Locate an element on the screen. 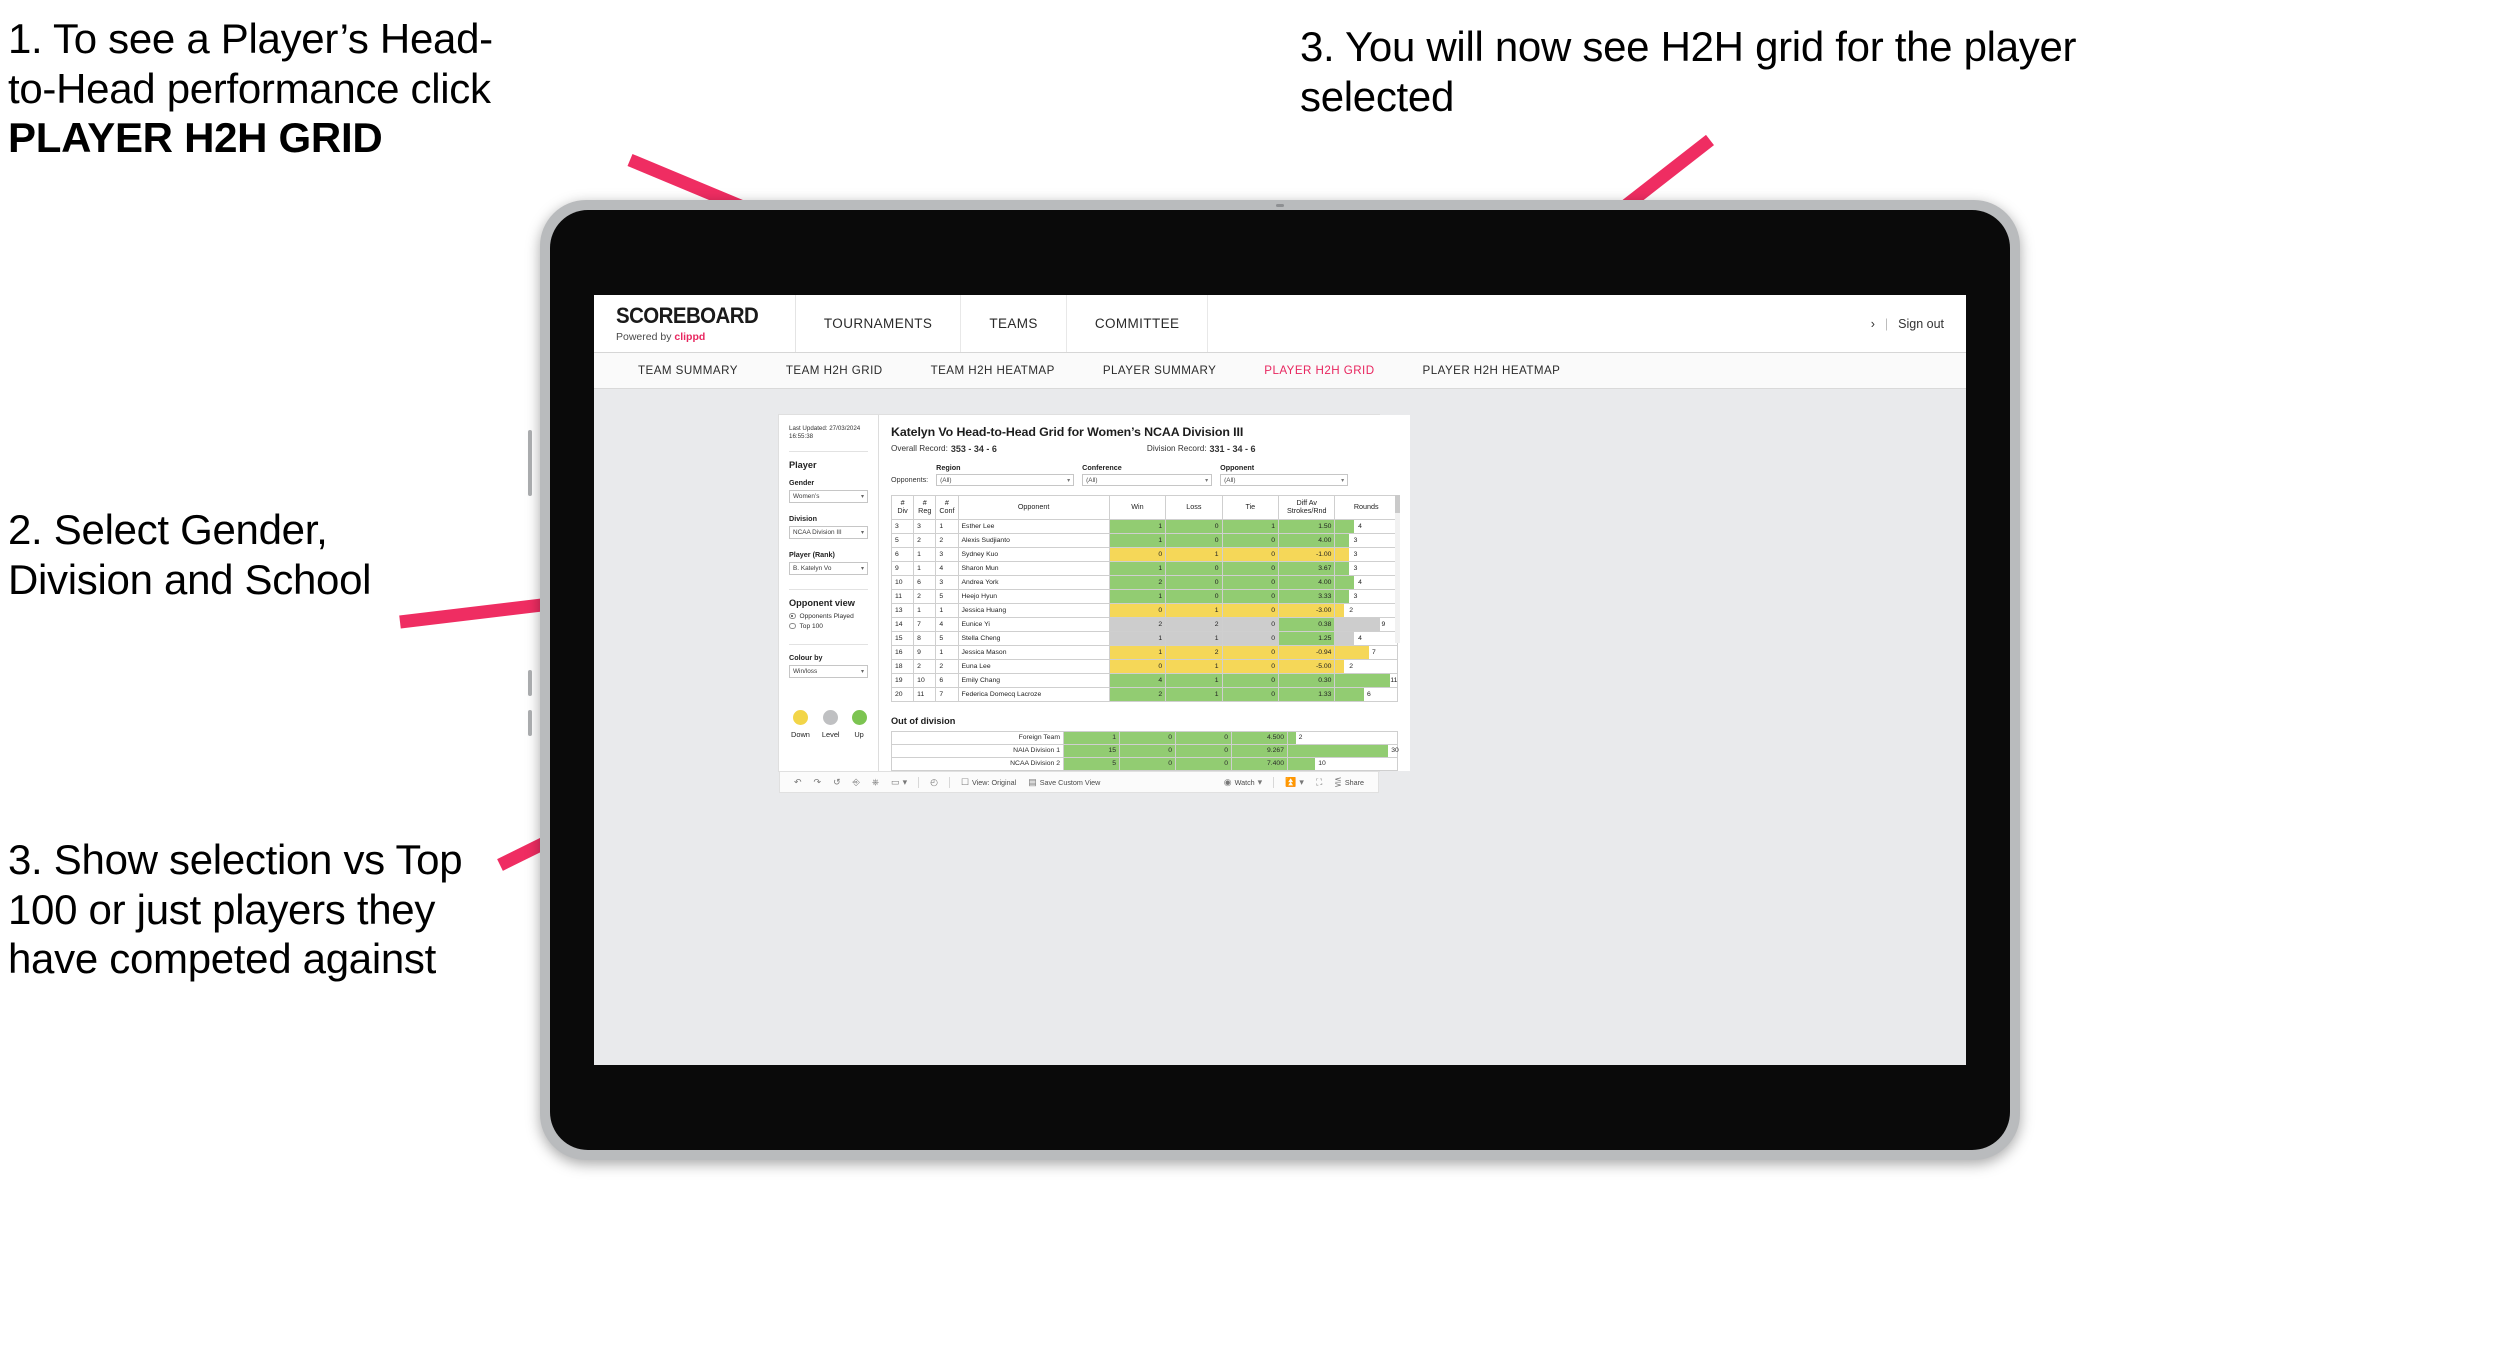 This screenshot has height=1352, width=2512. fullscreen-button: ⛶ is located at coordinates (1319, 781).